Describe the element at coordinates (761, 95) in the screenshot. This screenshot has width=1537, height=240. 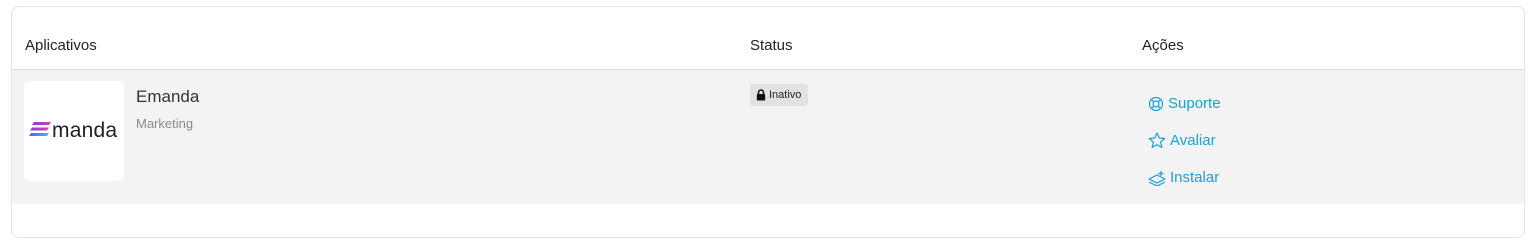
I see `lock-icon` at that location.